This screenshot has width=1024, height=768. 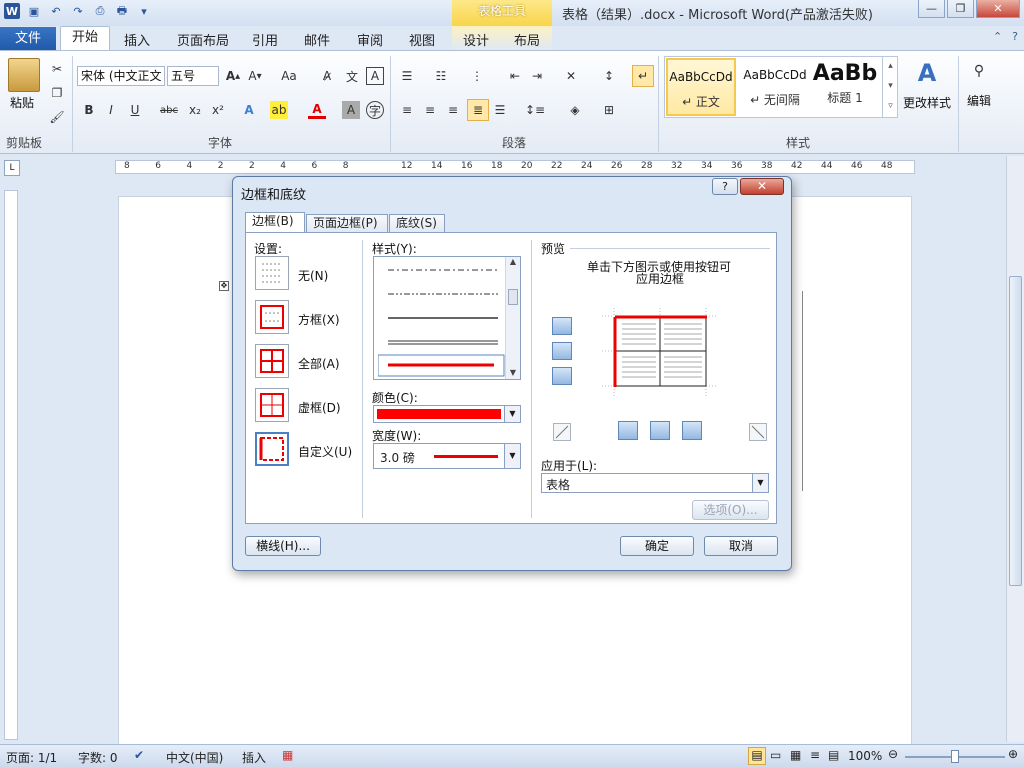 I want to click on zoom-in-icon: ⊕, so click(x=1013, y=754).